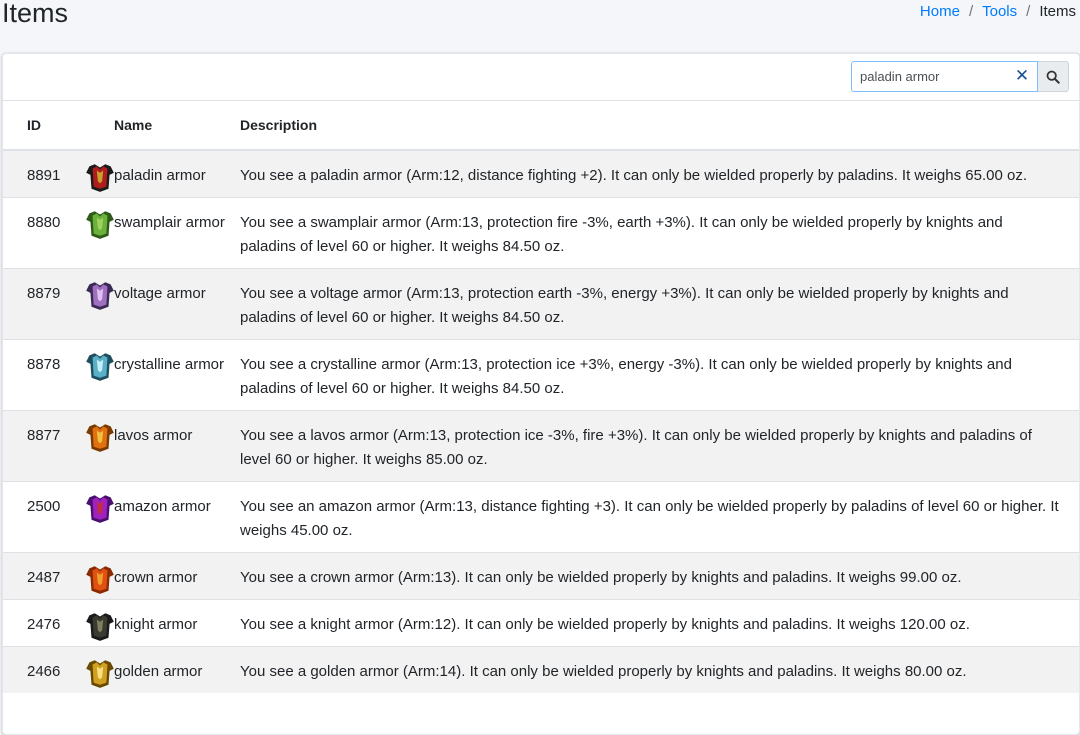 The image size is (1080, 735). I want to click on item-id: 8880, so click(44, 222).